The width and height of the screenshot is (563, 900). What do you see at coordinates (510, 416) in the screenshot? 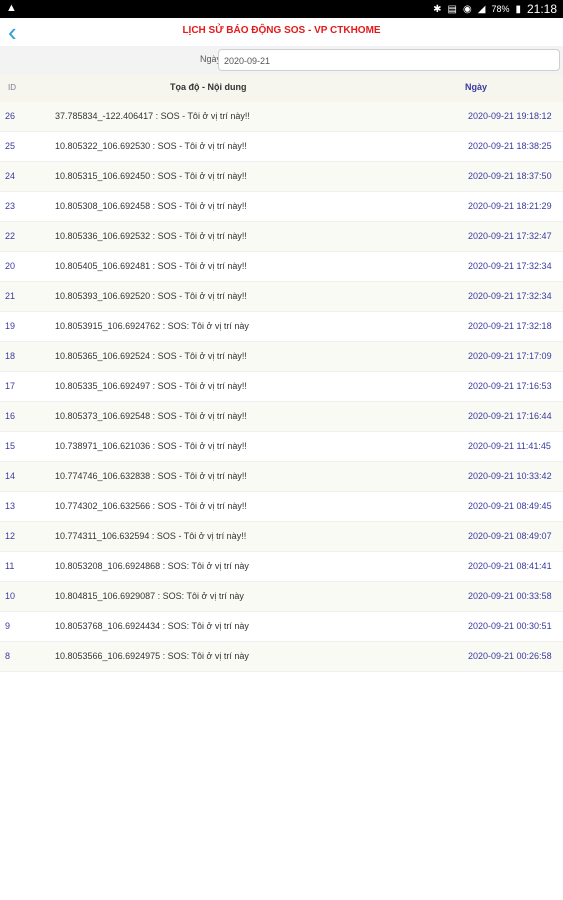
I see `row-date: 2020-09-21 17:16:44` at bounding box center [510, 416].